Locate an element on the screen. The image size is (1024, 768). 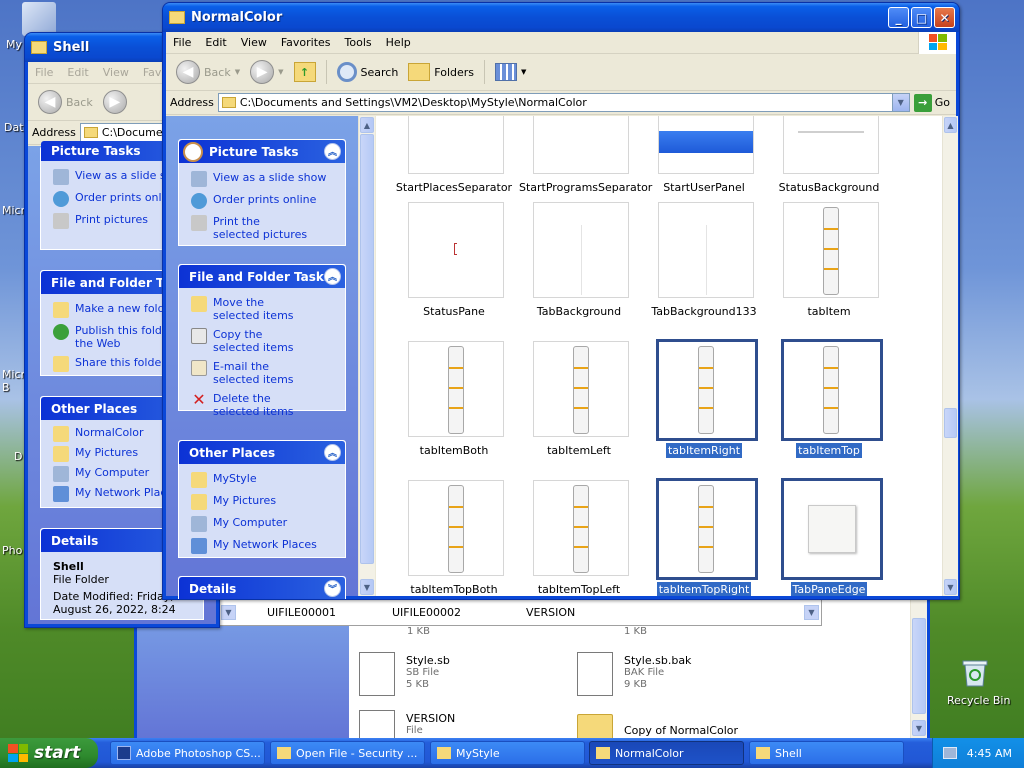
panel-header: Other Places ︽ is located at coordinates (262, 452).